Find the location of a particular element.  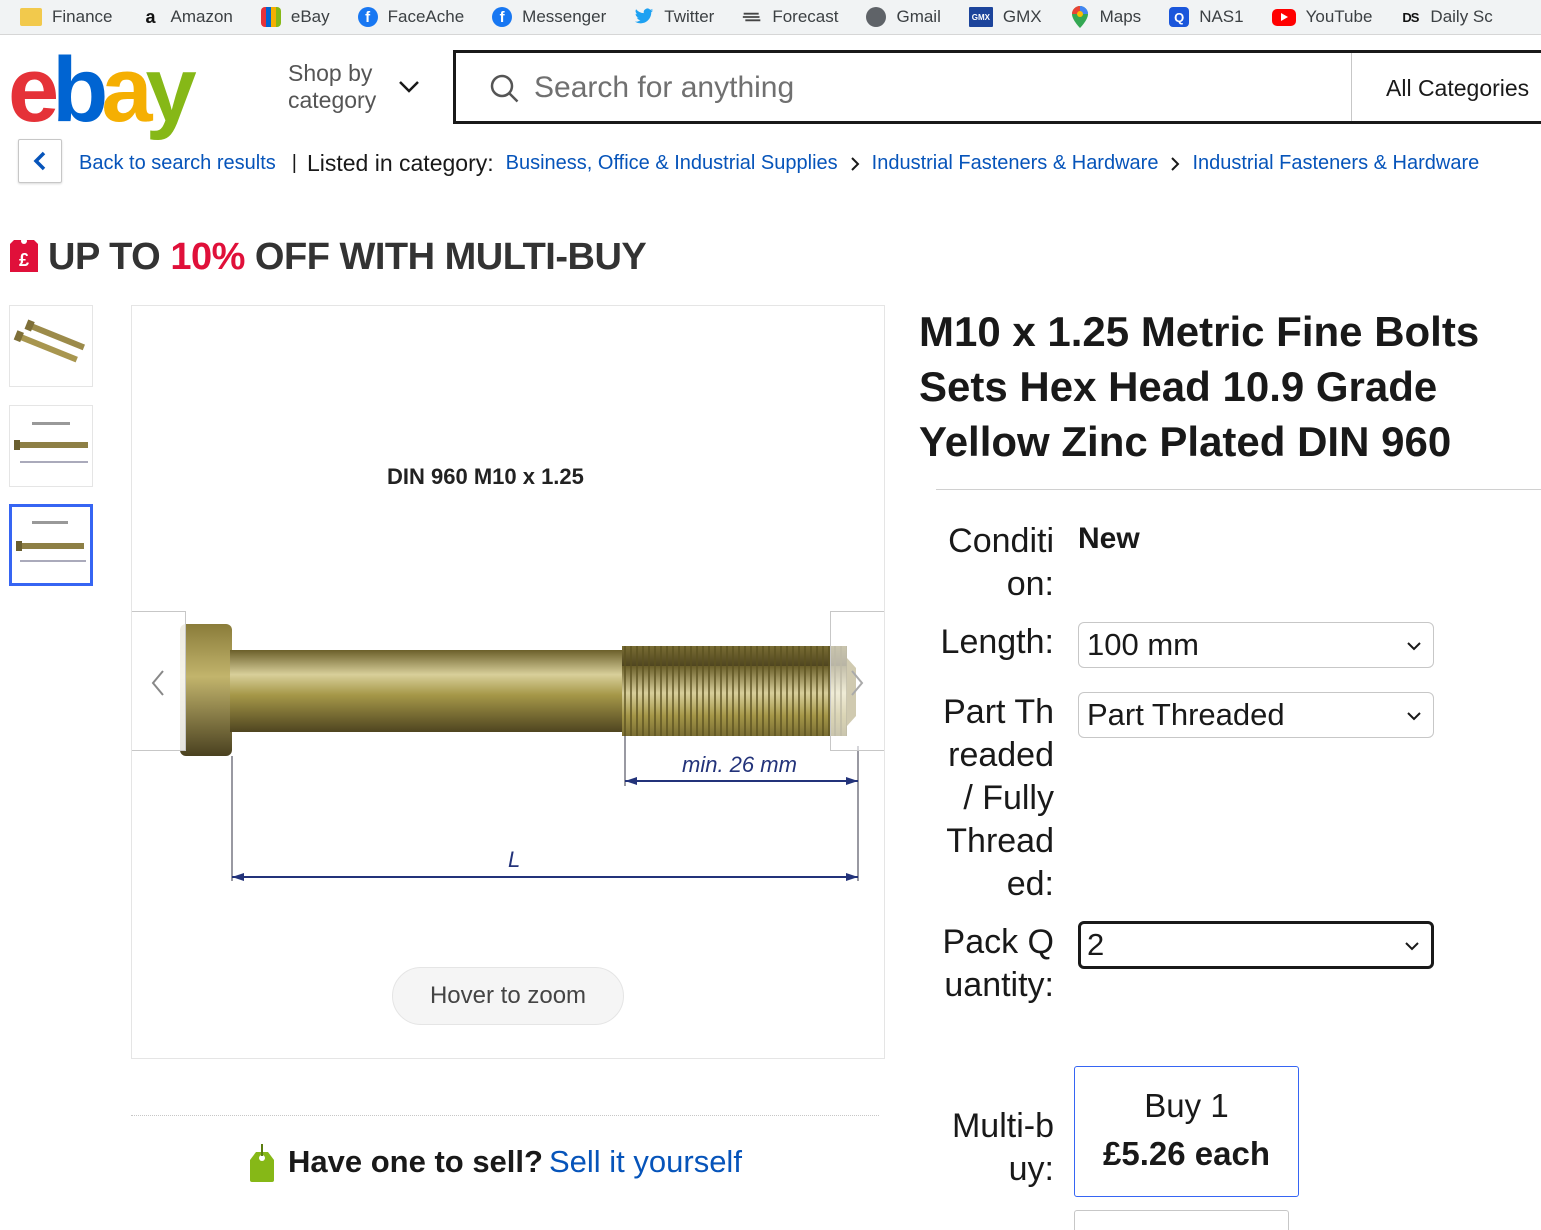

bookmark-twitter: Twitter is located at coordinates (674, 17).